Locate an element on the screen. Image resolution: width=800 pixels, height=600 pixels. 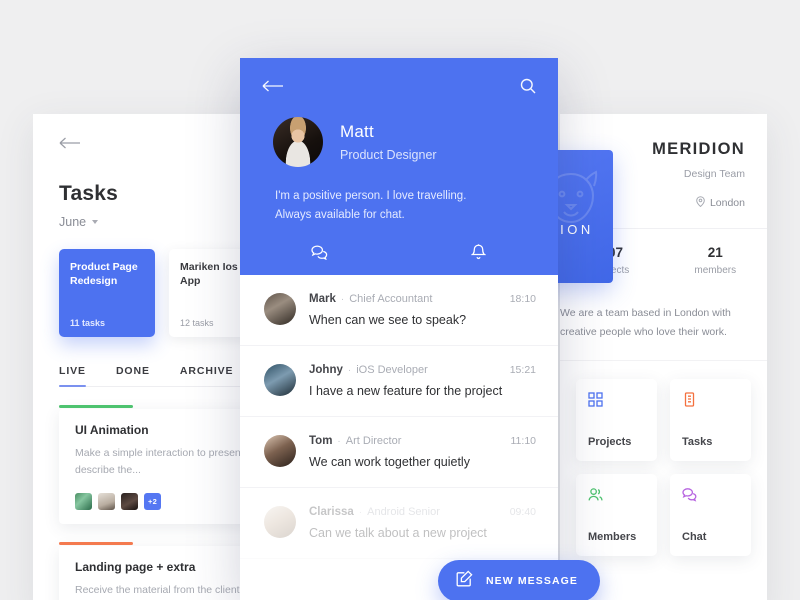
message-sender-role: iOS Developer is located at coordinates (392, 370).